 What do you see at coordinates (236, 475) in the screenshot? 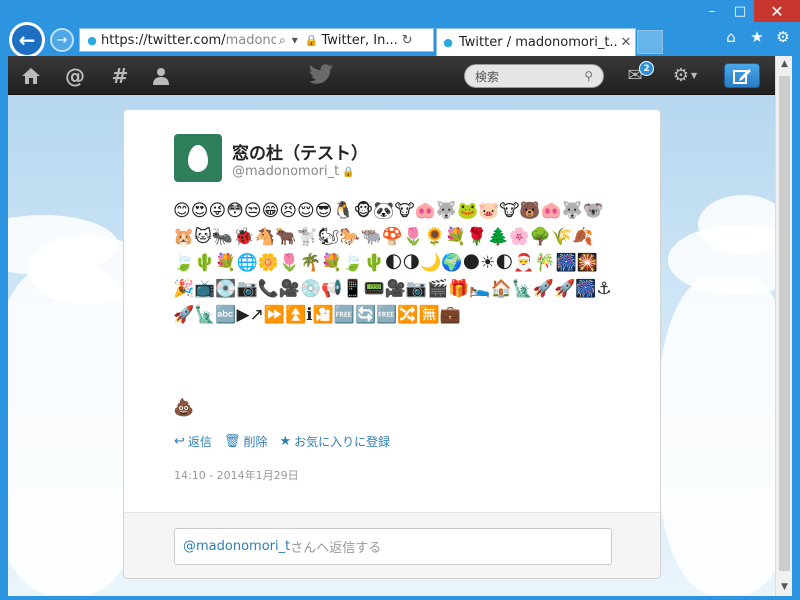
I see `tweet-timestamp: 14:10 - 2014年1月29日` at bounding box center [236, 475].